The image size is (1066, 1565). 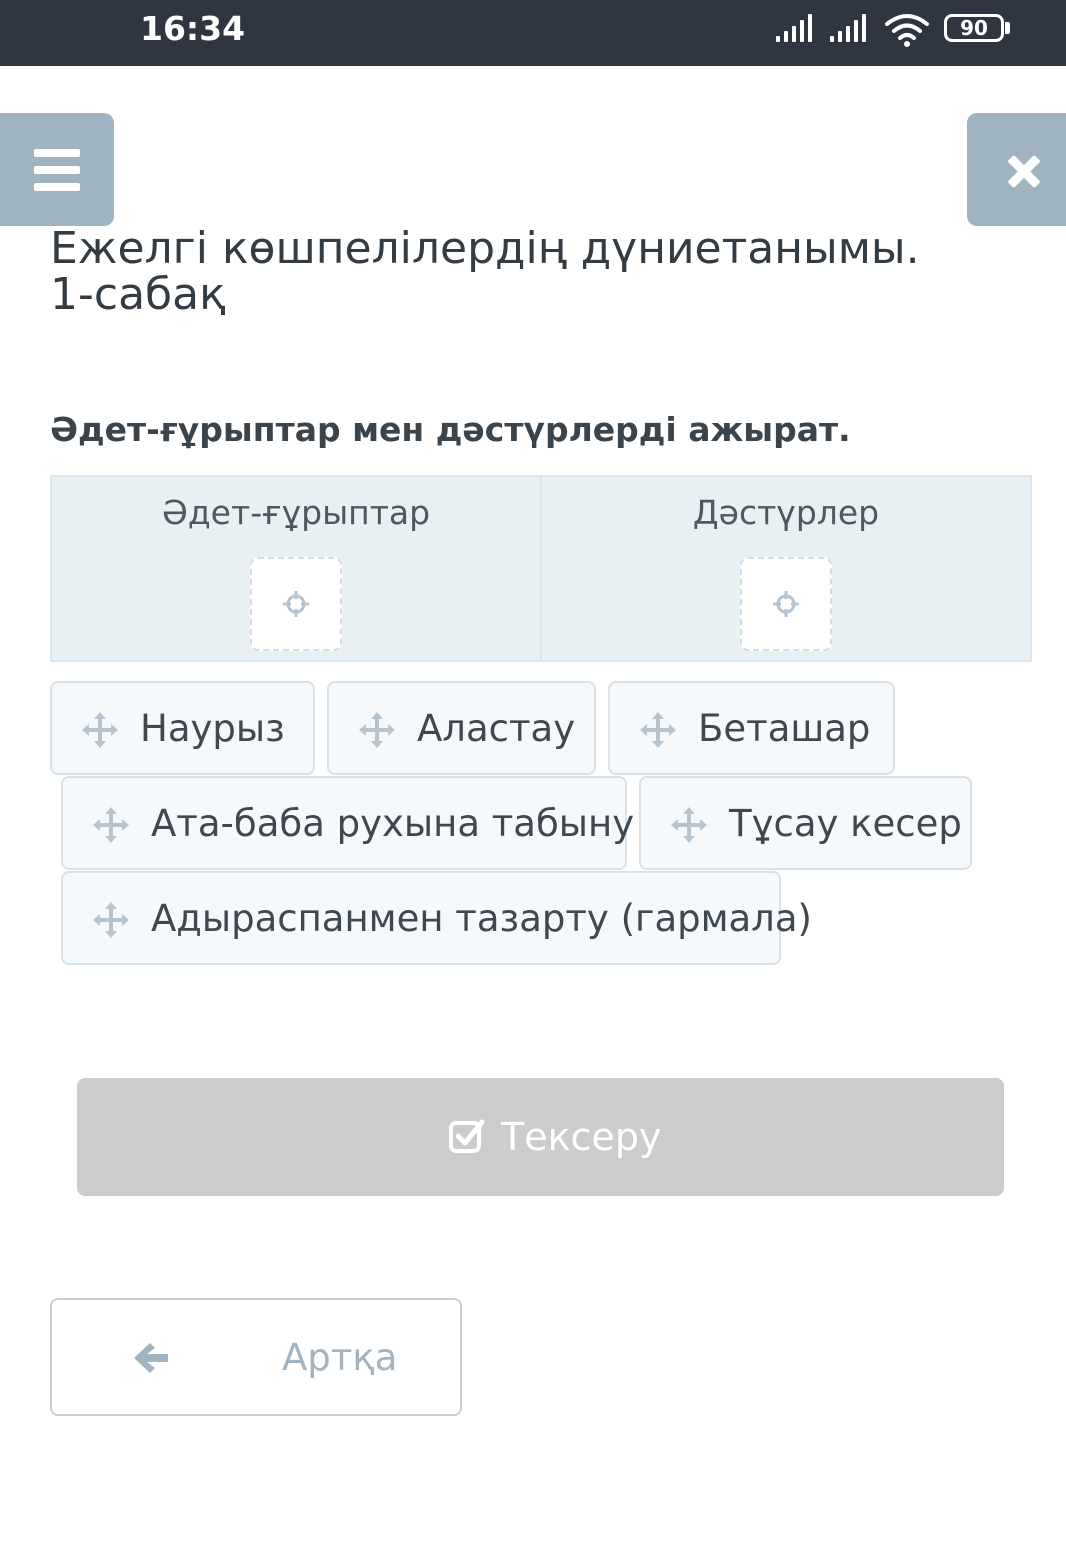 I want to click on battery-icon: 90, so click(x=974, y=28).